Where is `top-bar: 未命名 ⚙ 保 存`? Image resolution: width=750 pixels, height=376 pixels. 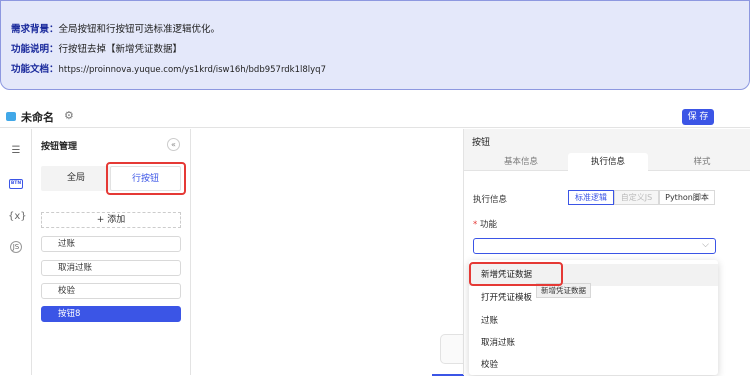 top-bar: 未命名 ⚙ 保 存 is located at coordinates (375, 117).